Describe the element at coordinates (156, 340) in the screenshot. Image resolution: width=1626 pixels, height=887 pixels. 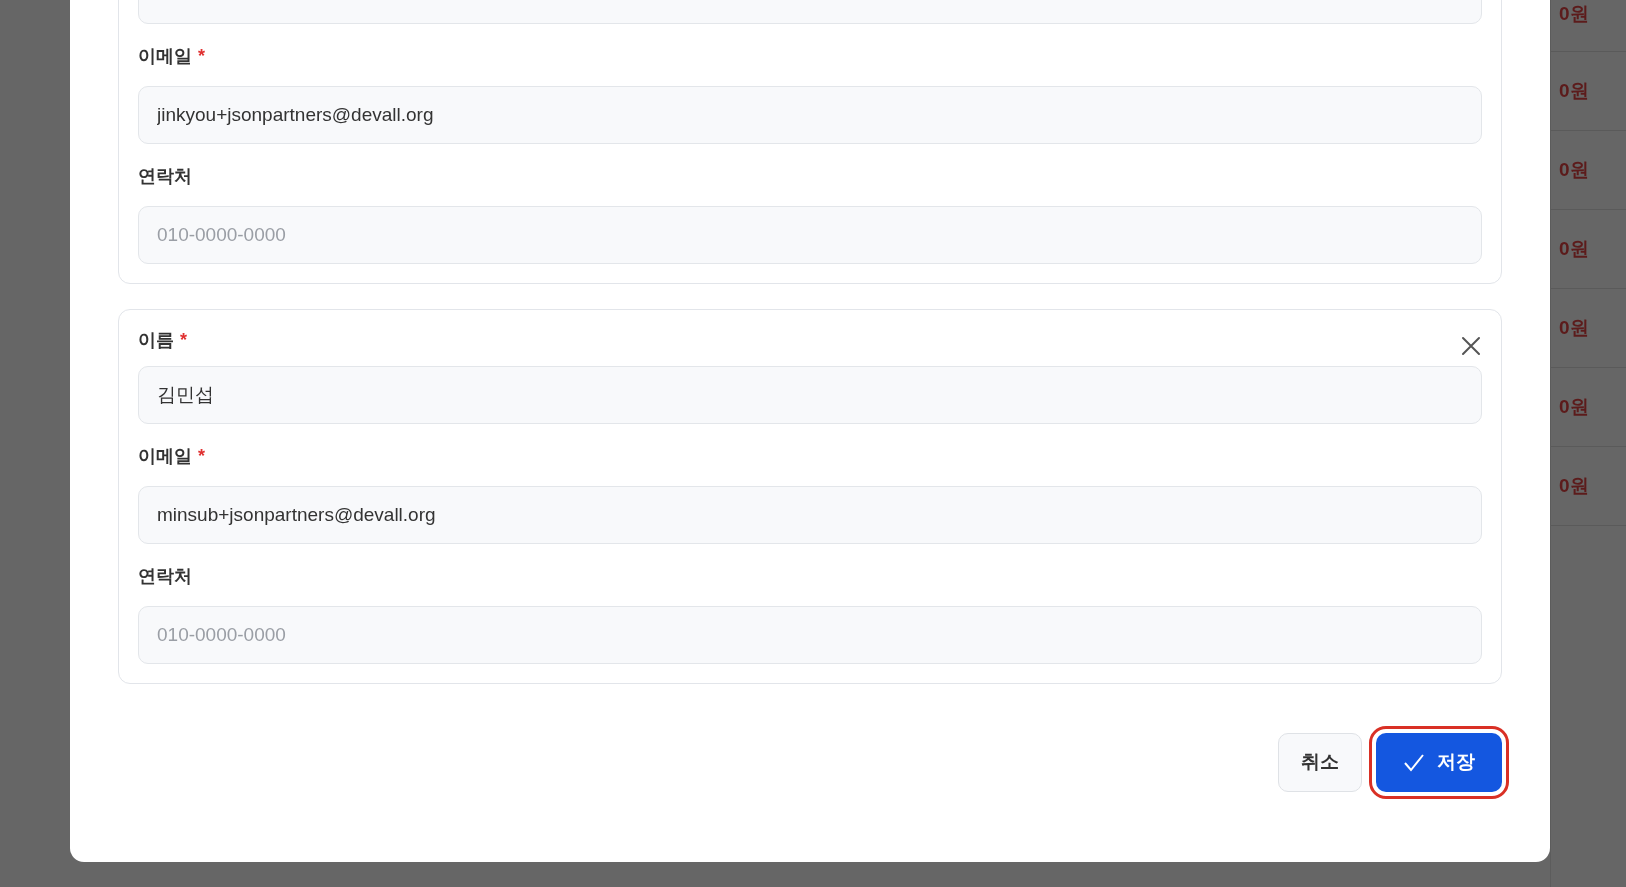
I see `field-label: 이름` at that location.